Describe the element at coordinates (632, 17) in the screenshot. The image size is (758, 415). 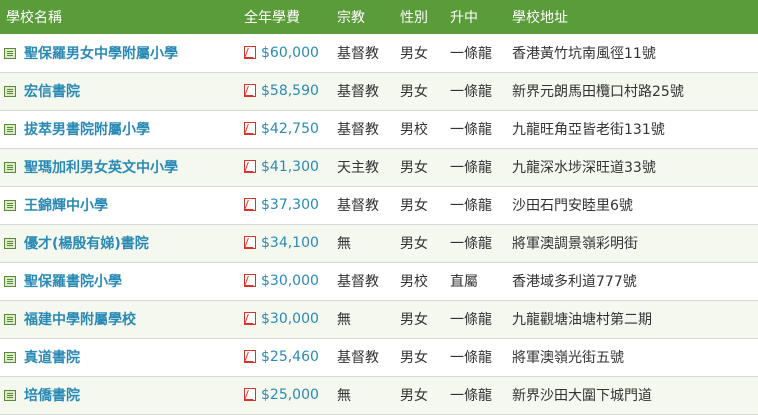
I see `header-address: 學校地址` at that location.